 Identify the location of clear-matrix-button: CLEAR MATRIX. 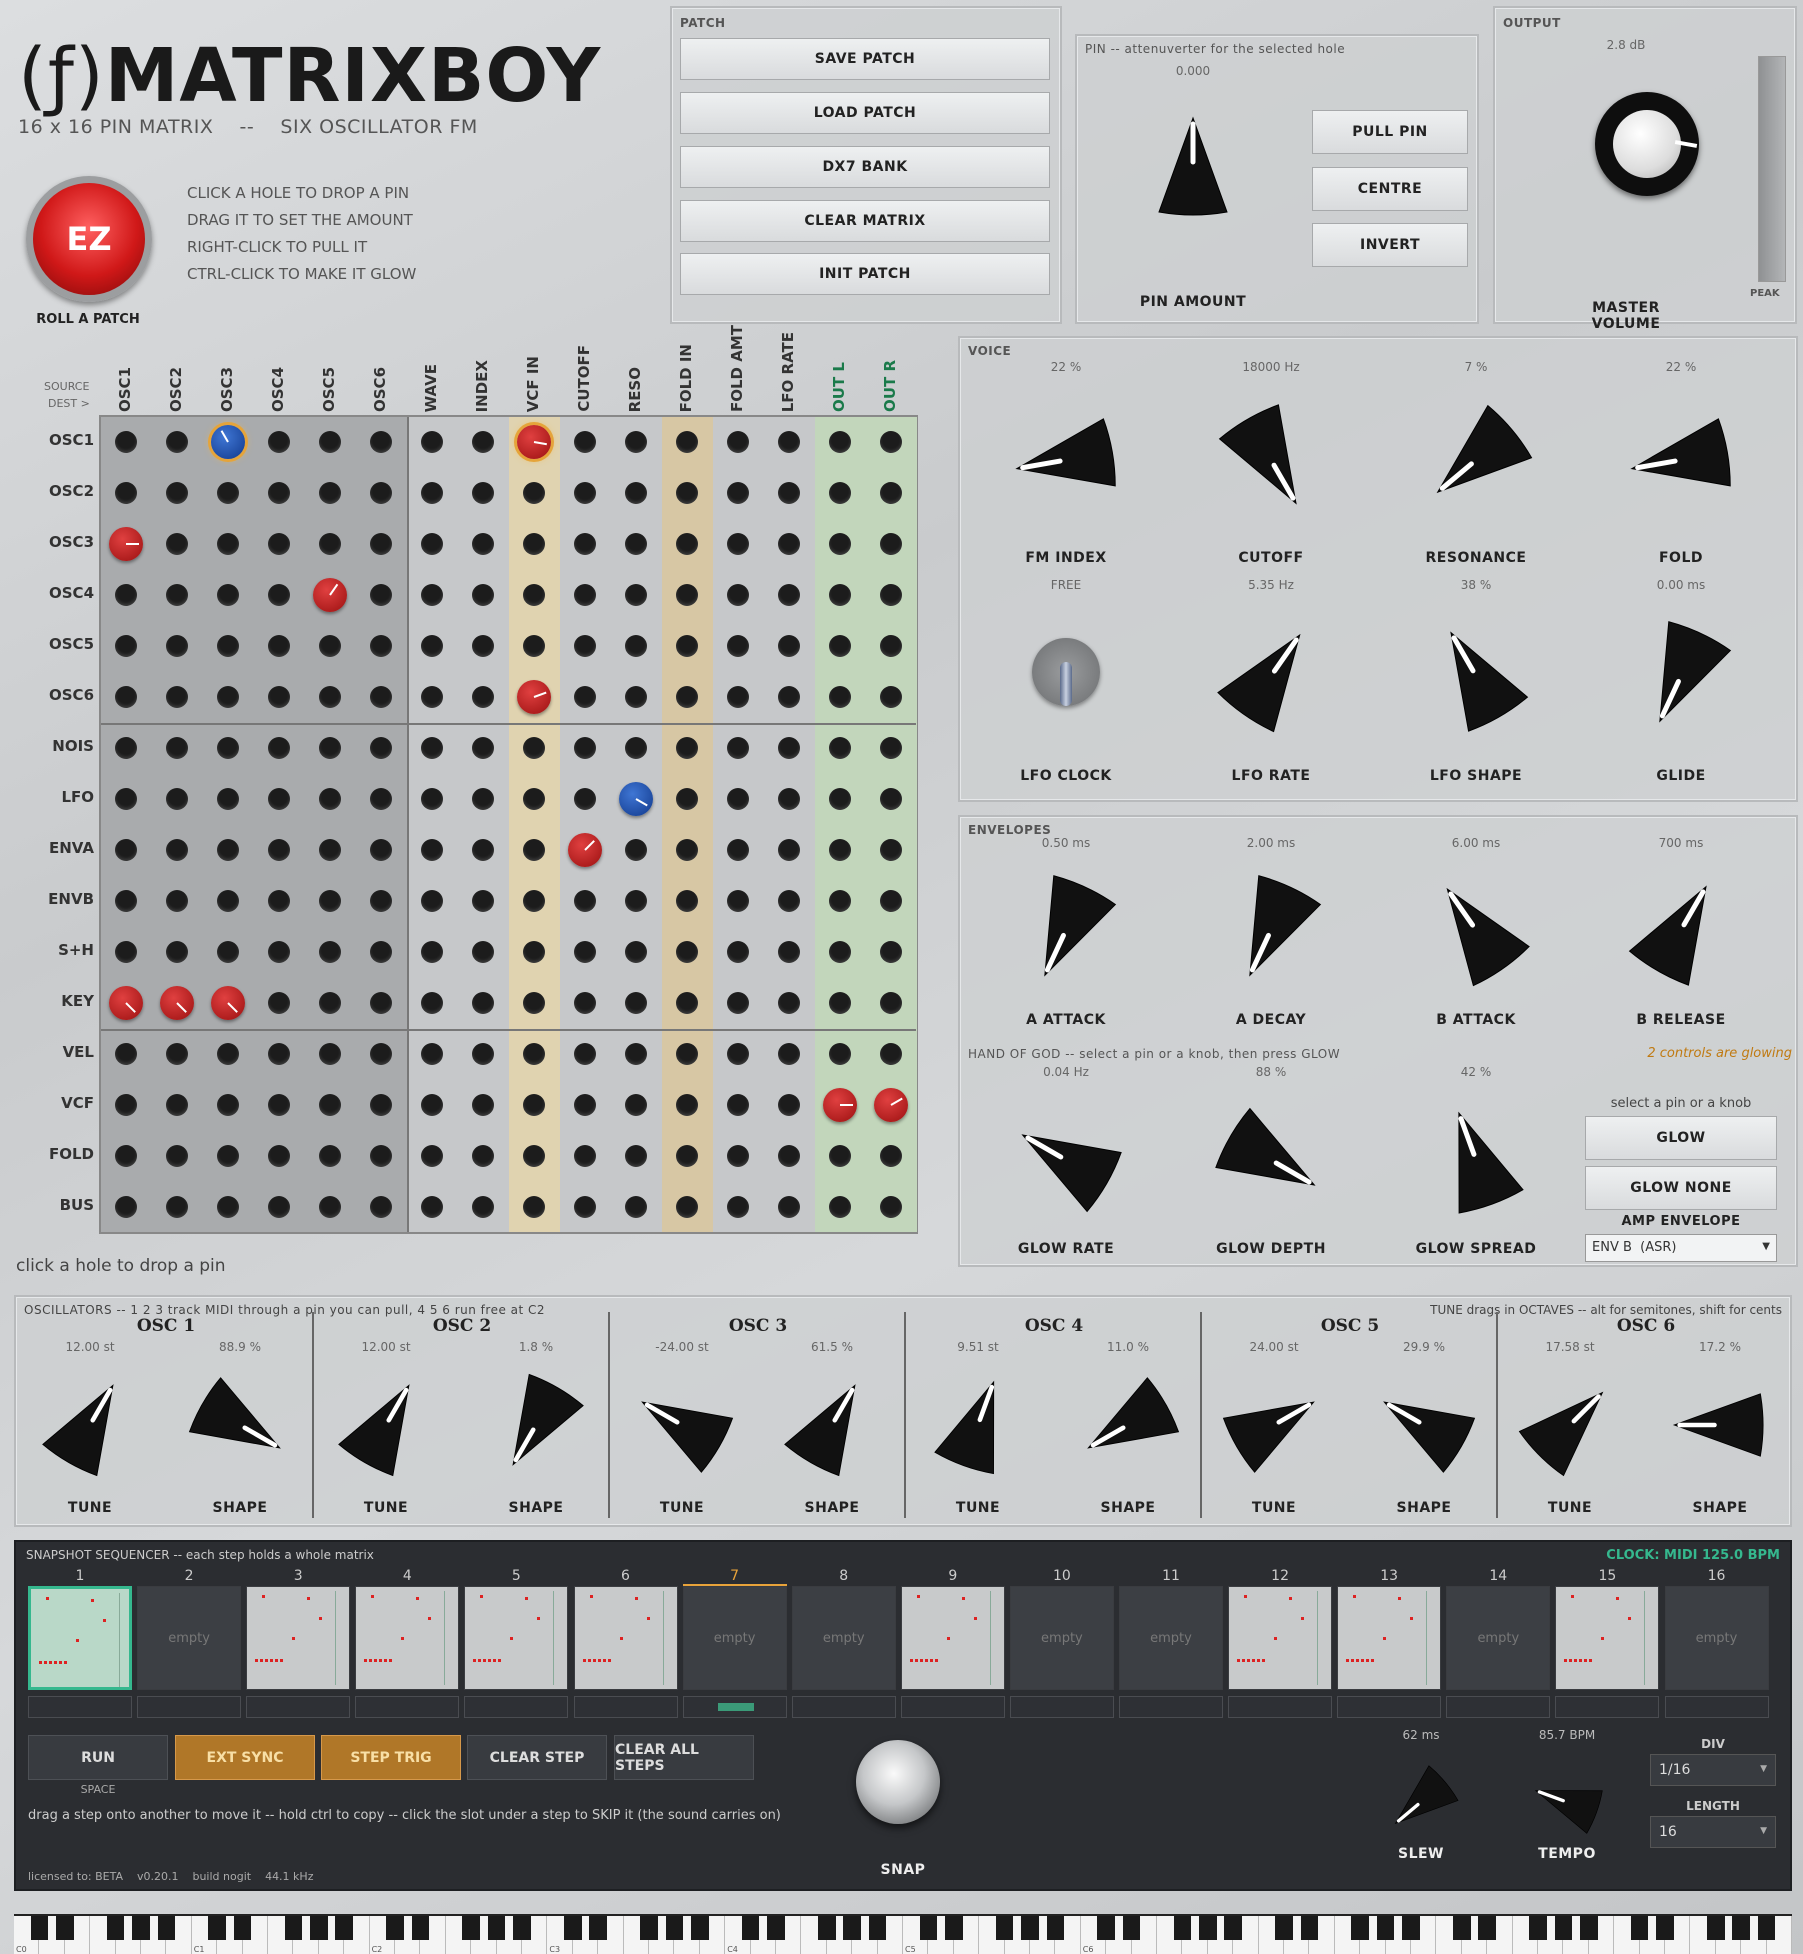
(865, 221).